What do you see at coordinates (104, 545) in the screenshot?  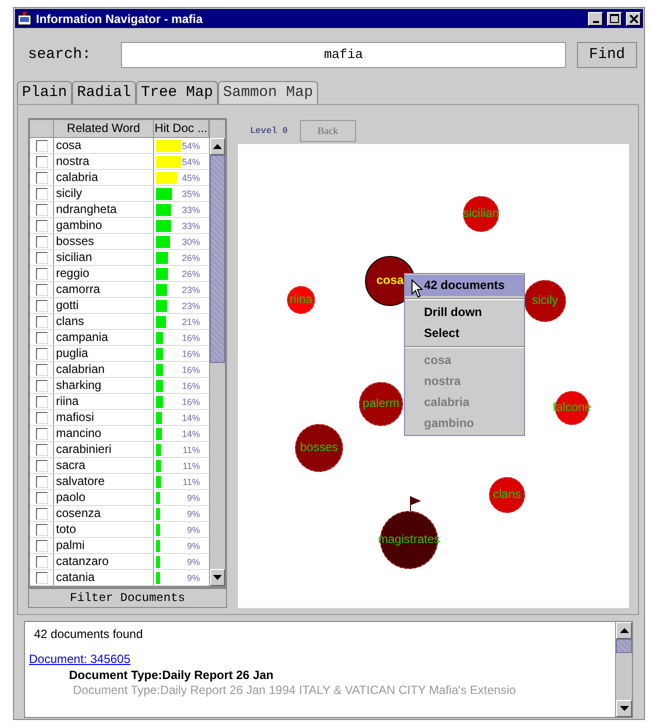 I see `table-cell: palmi` at bounding box center [104, 545].